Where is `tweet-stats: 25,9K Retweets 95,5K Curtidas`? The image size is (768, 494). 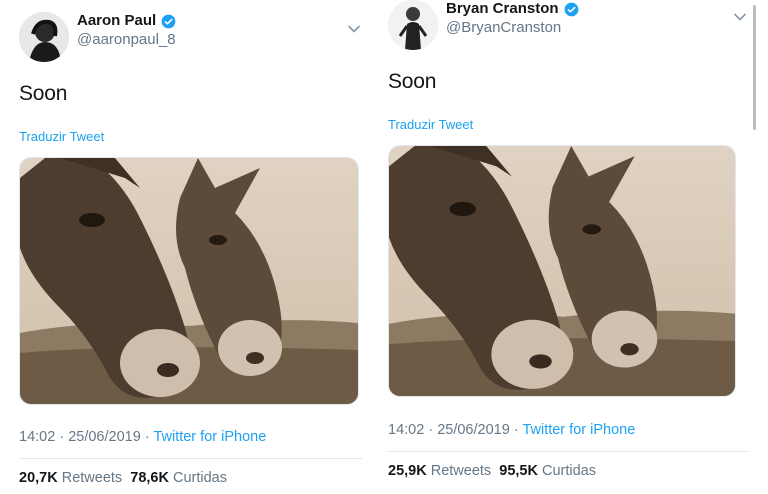
tweet-stats: 25,9K Retweets 95,5K Curtidas is located at coordinates (568, 471).